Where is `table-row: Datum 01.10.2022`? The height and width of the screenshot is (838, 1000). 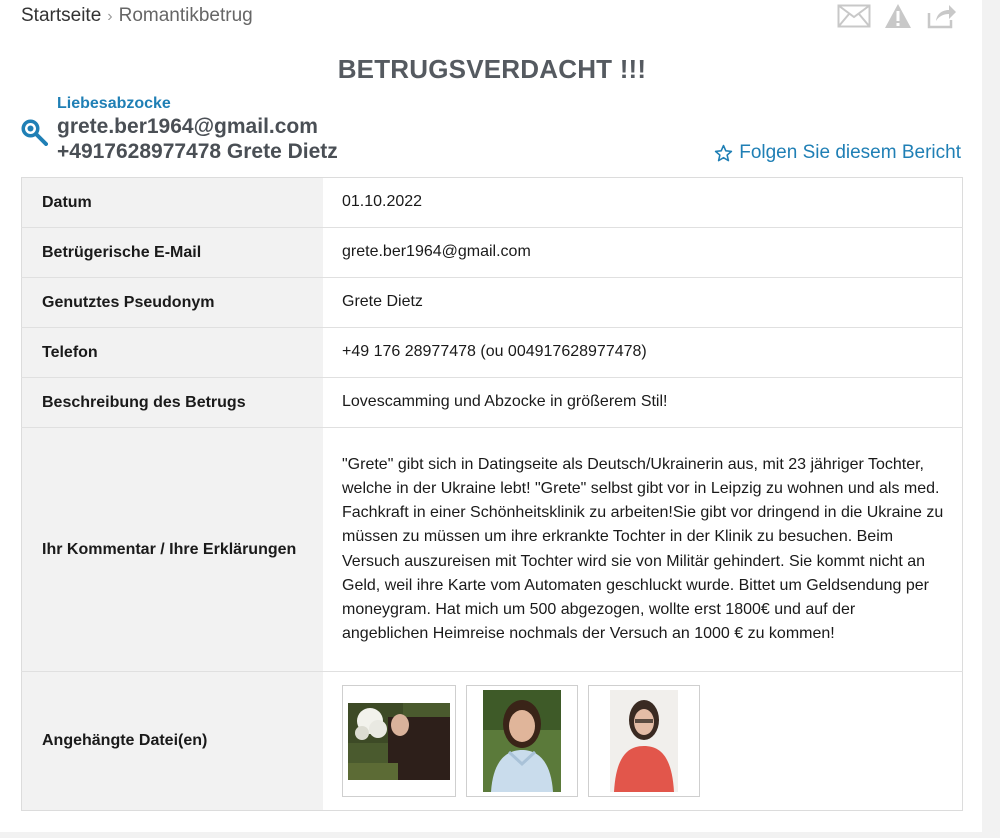
table-row: Datum 01.10.2022 is located at coordinates (492, 202).